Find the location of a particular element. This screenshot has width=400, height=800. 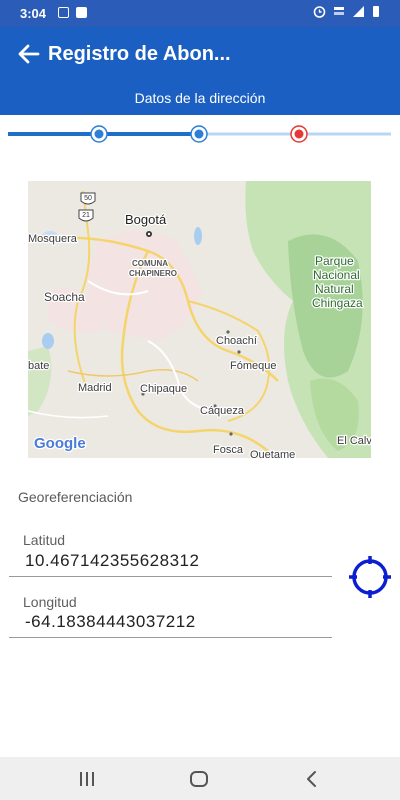

gps-locate-icon is located at coordinates (370, 577).